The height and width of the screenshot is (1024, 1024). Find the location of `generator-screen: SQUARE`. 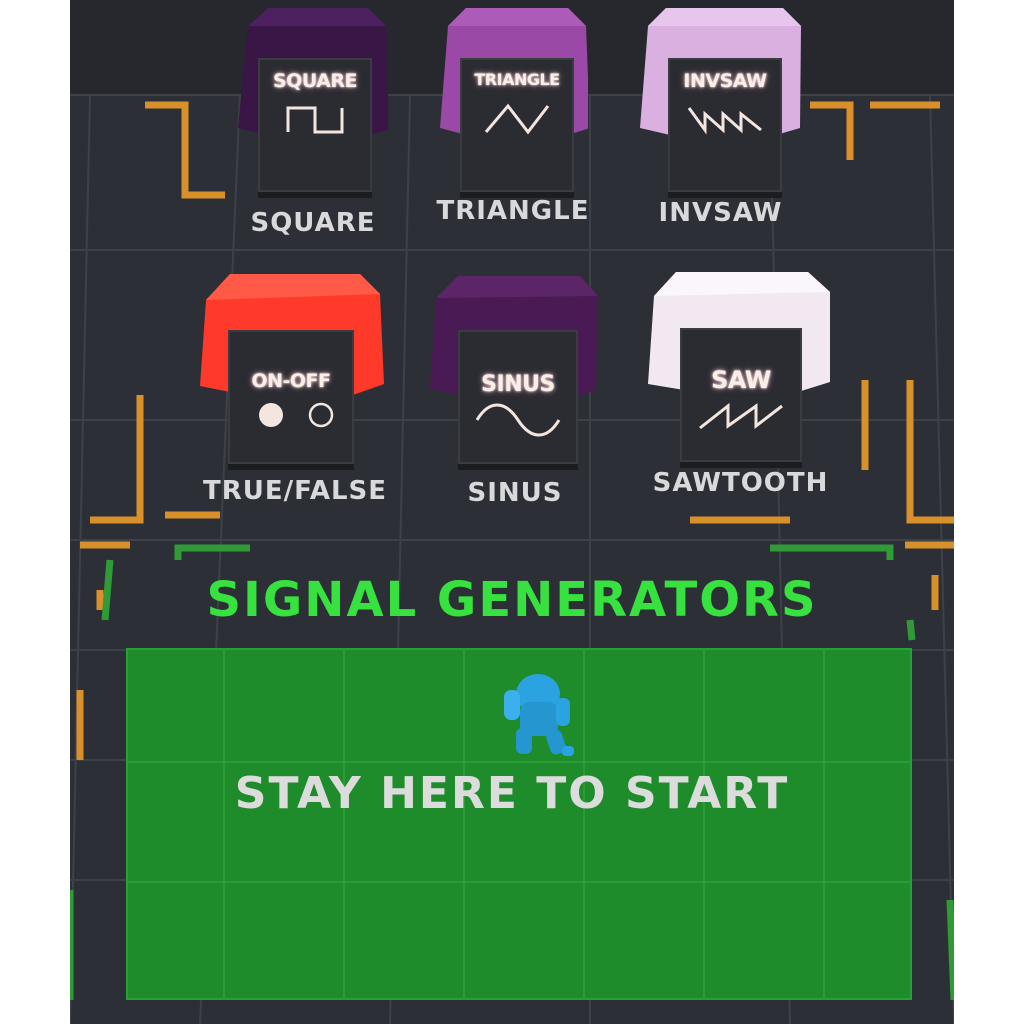

generator-screen: SQUARE is located at coordinates (315, 125).